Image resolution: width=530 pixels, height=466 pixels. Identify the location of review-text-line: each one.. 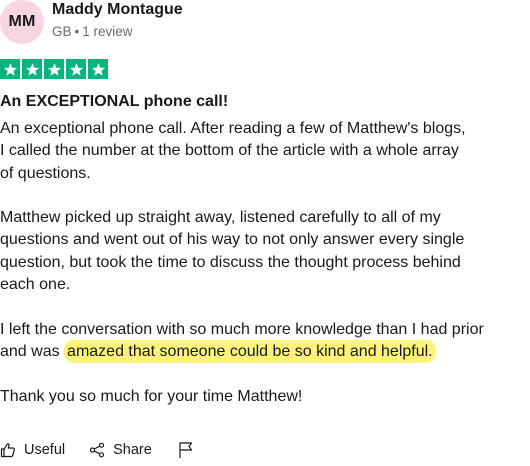
(35, 285).